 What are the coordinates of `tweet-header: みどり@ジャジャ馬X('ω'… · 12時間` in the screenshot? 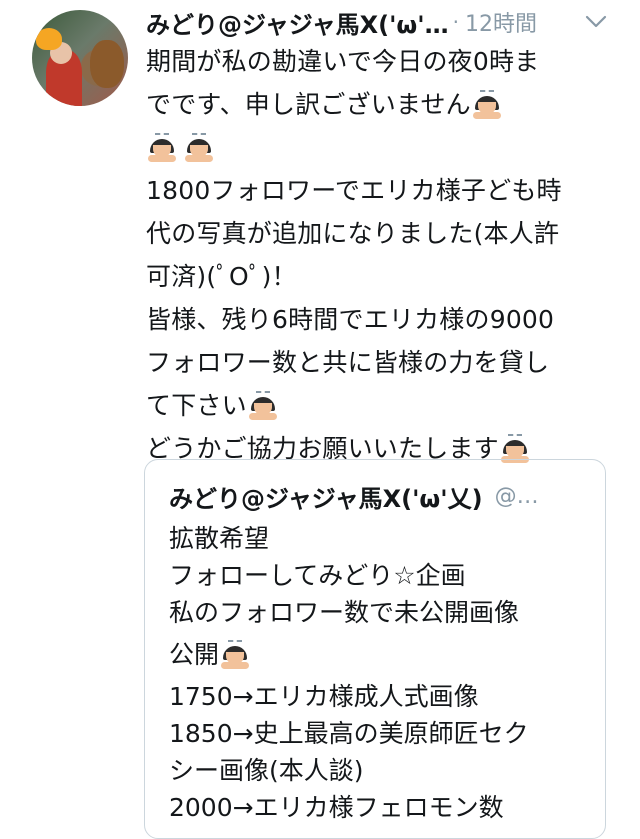 It's located at (386, 22).